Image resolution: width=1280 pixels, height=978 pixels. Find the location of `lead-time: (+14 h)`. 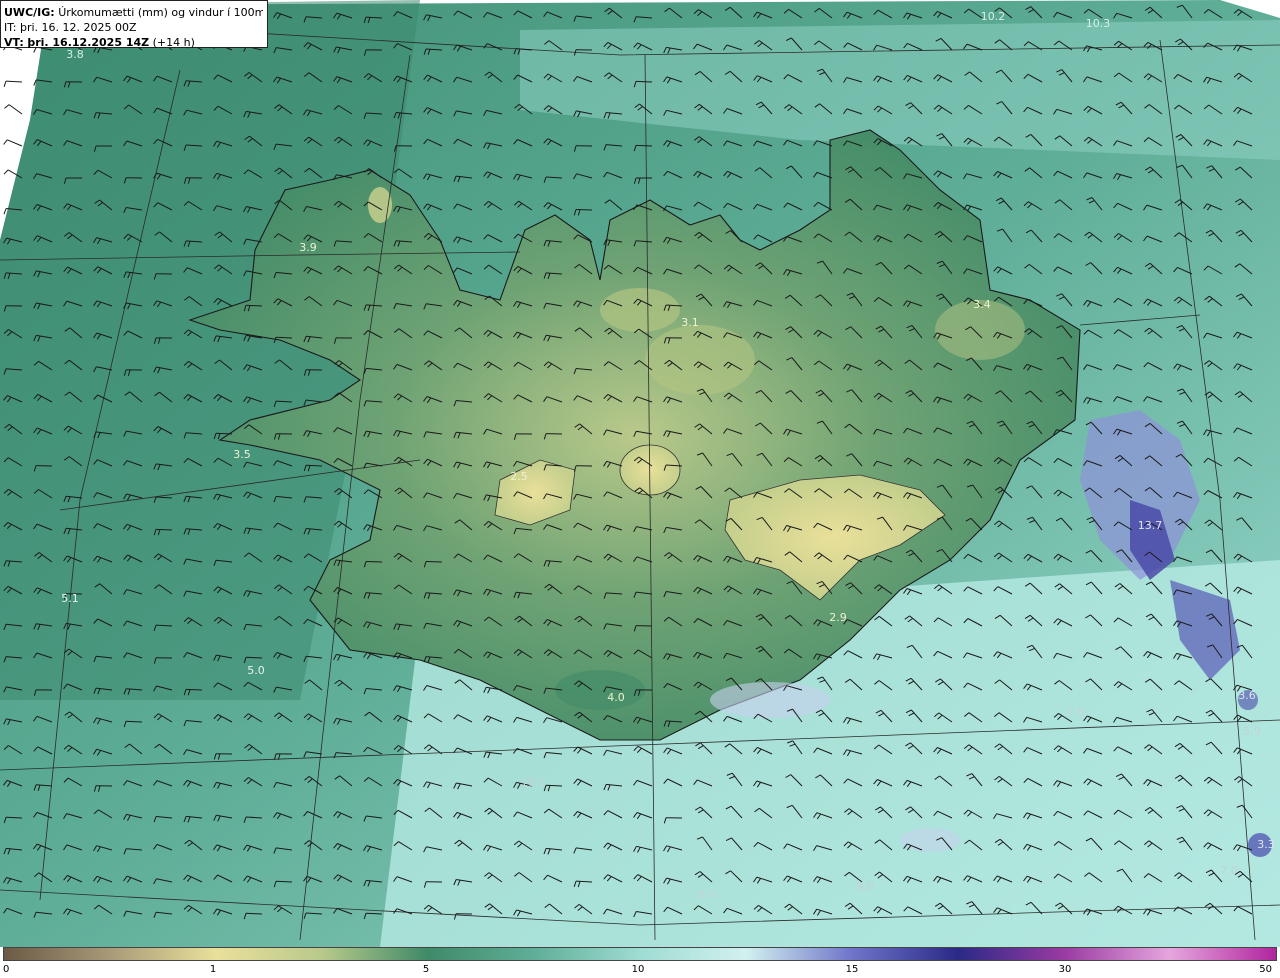

lead-time: (+14 h) is located at coordinates (173, 42).